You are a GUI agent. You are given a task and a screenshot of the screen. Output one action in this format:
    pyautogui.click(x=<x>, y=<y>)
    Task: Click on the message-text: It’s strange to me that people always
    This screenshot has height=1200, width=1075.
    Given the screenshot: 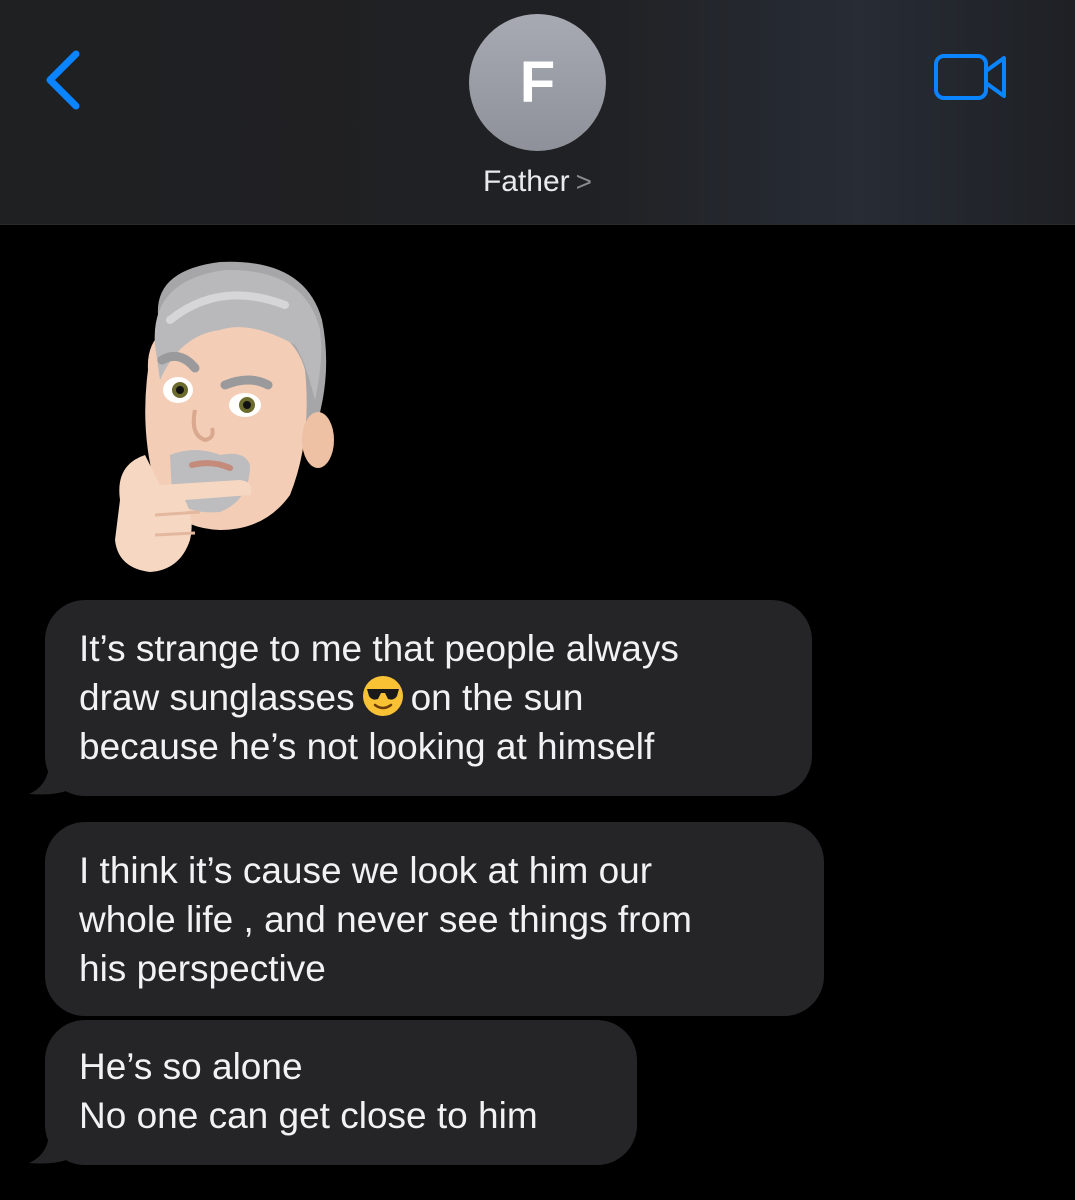 What is the action you would take?
    pyautogui.click(x=379, y=648)
    